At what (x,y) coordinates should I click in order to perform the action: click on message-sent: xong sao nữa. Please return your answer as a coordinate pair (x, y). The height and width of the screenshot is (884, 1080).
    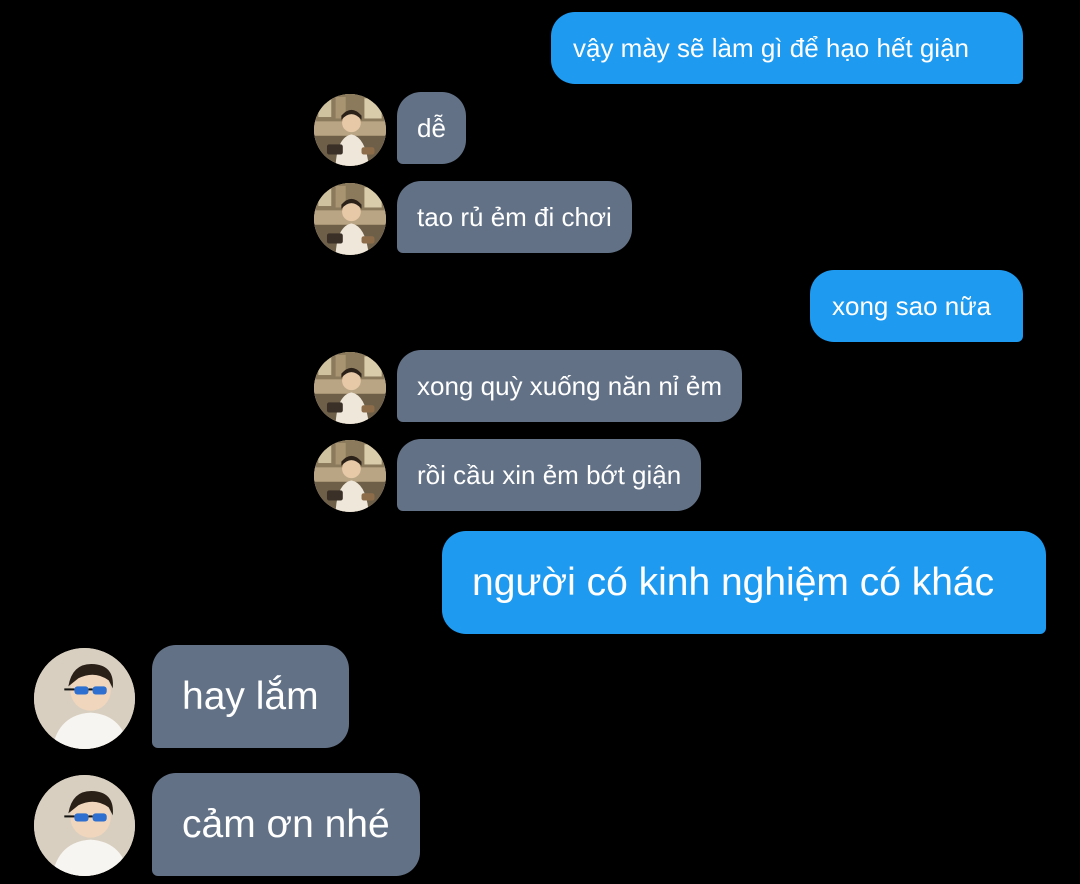
    Looking at the image, I should click on (916, 306).